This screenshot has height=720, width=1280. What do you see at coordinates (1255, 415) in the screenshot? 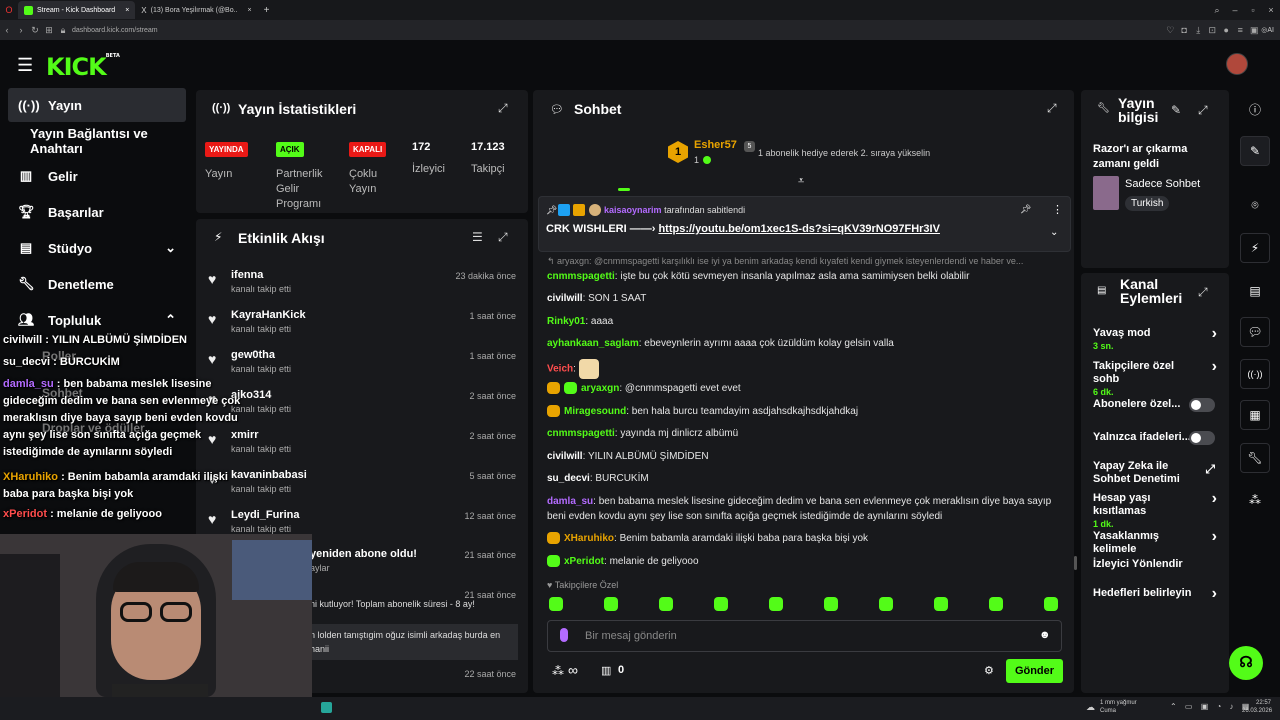
I see `layout-icon: ▦` at bounding box center [1255, 415].